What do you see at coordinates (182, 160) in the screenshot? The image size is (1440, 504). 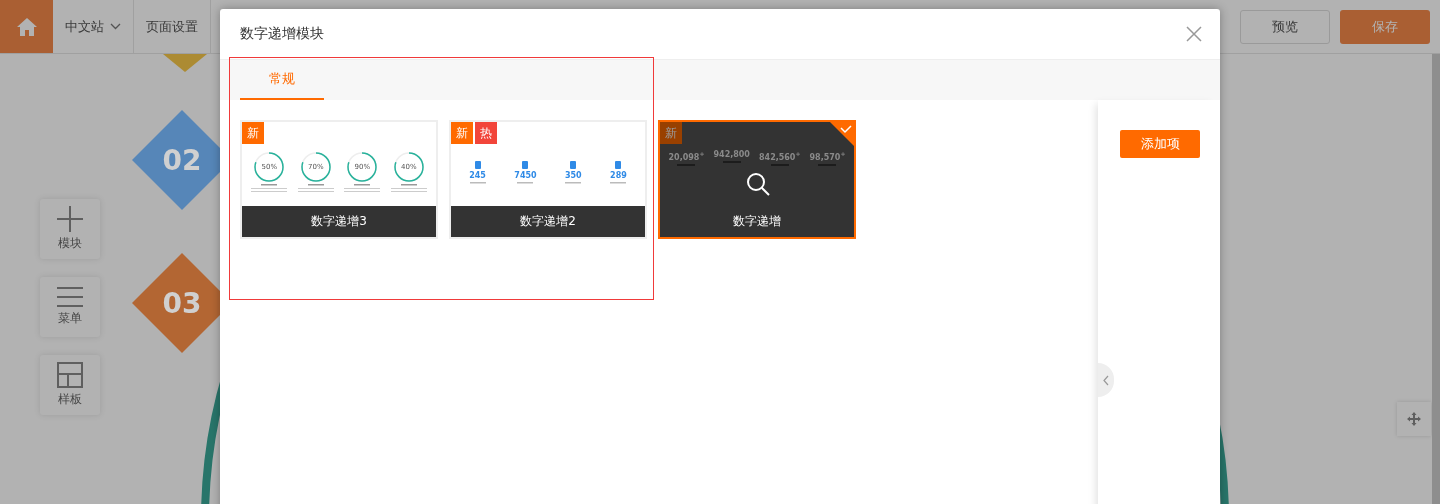 I see `step-number: 02` at bounding box center [182, 160].